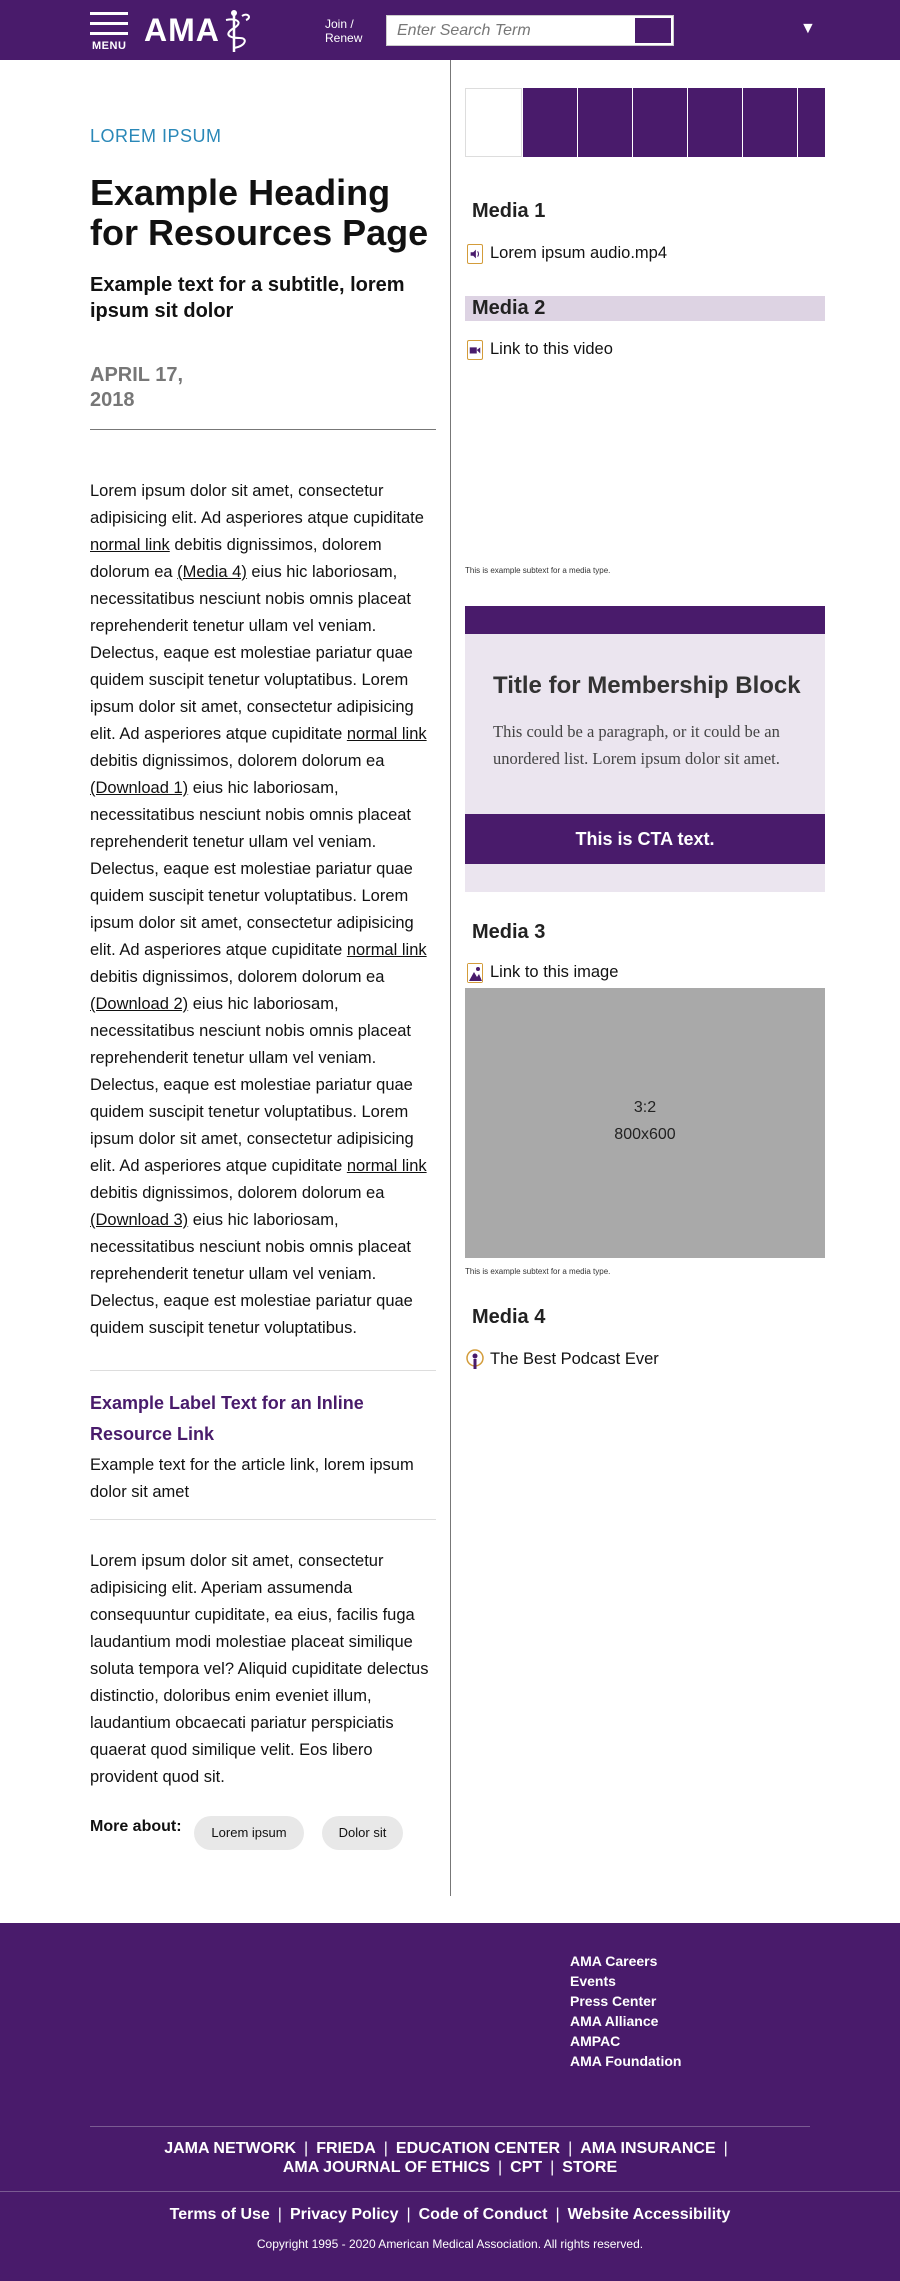  Describe the element at coordinates (475, 350) in the screenshot. I see `video-icon` at that location.